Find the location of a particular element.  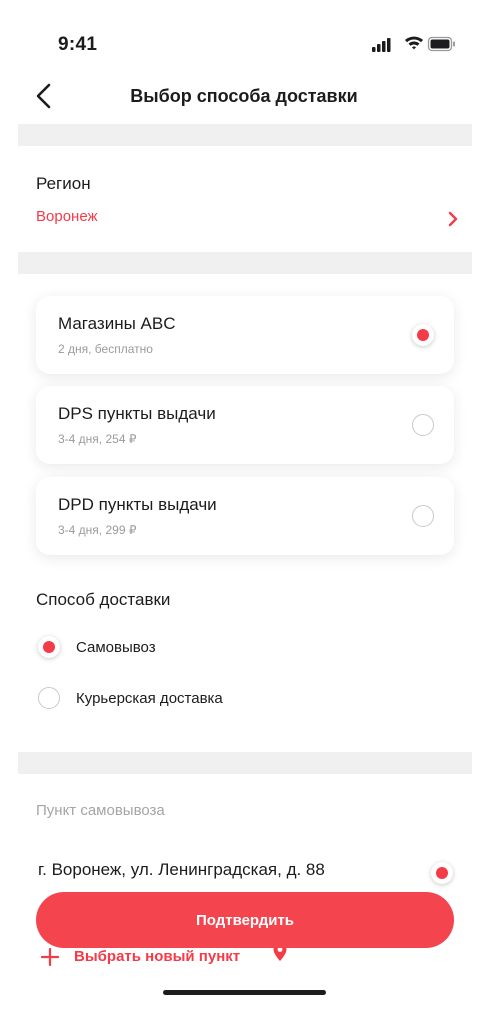

service-name: Магазины ABC is located at coordinates (117, 323).